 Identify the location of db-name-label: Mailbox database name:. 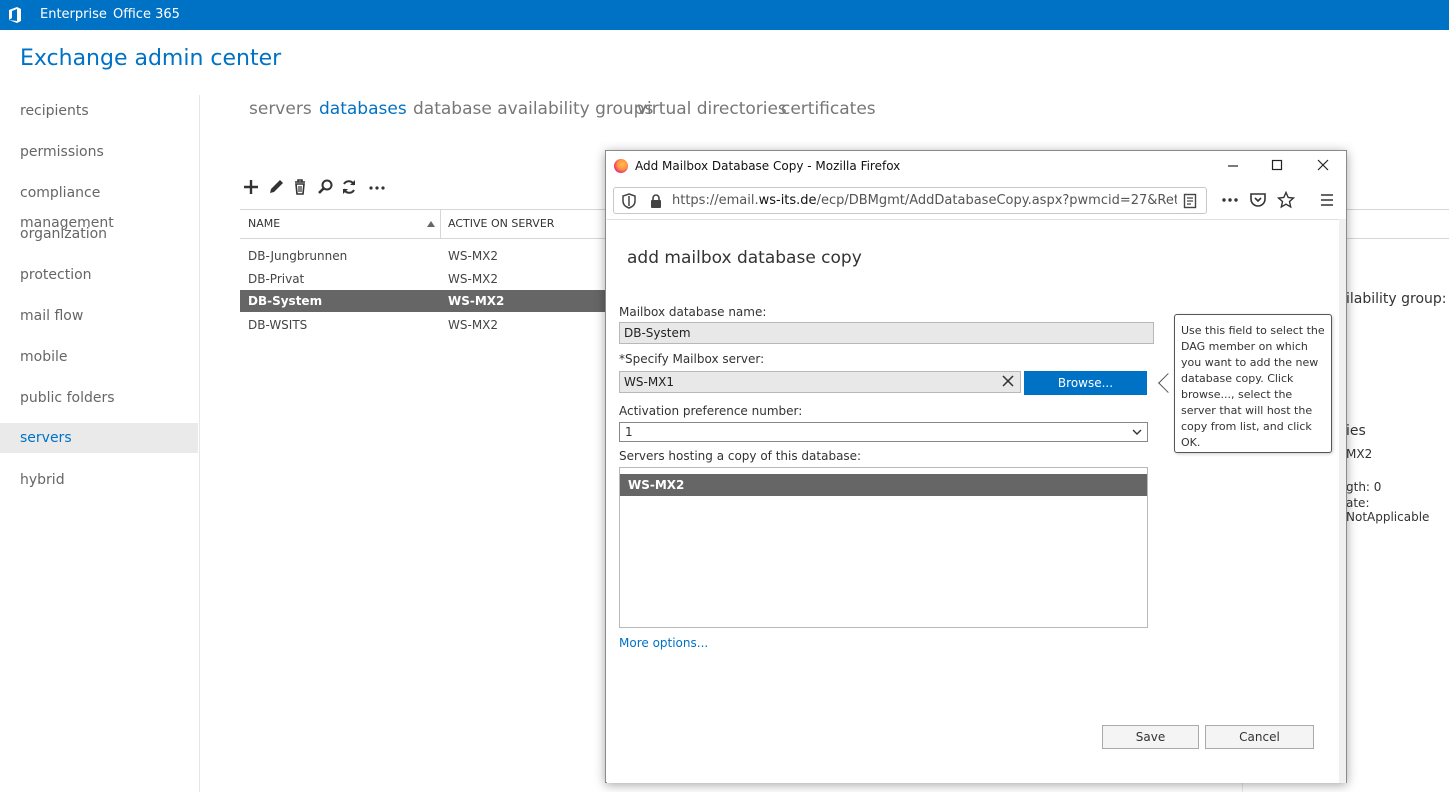
(693, 312).